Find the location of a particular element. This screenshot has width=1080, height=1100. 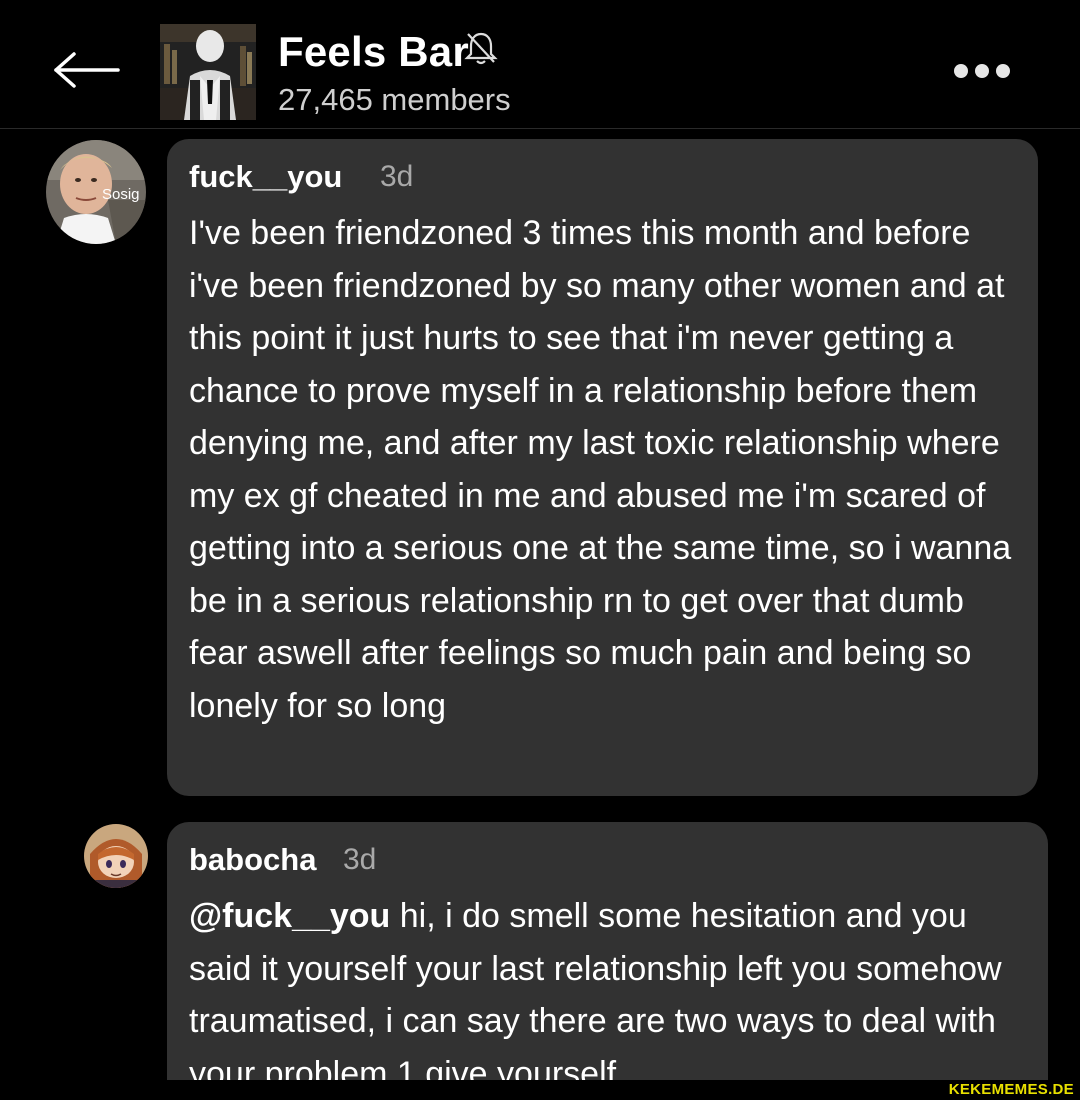

group-avatar-image is located at coordinates (208, 72).